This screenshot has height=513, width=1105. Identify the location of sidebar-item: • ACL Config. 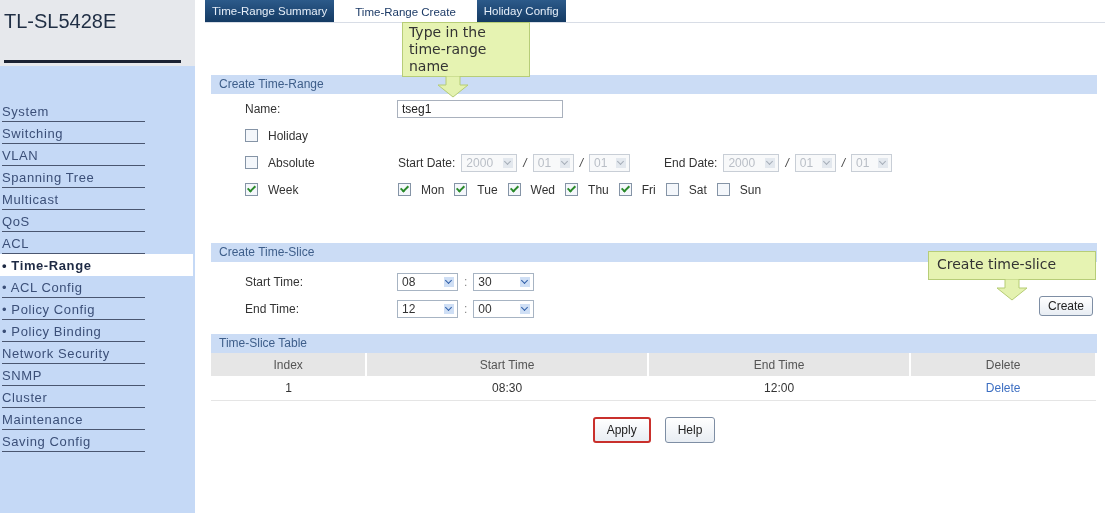
(73, 287).